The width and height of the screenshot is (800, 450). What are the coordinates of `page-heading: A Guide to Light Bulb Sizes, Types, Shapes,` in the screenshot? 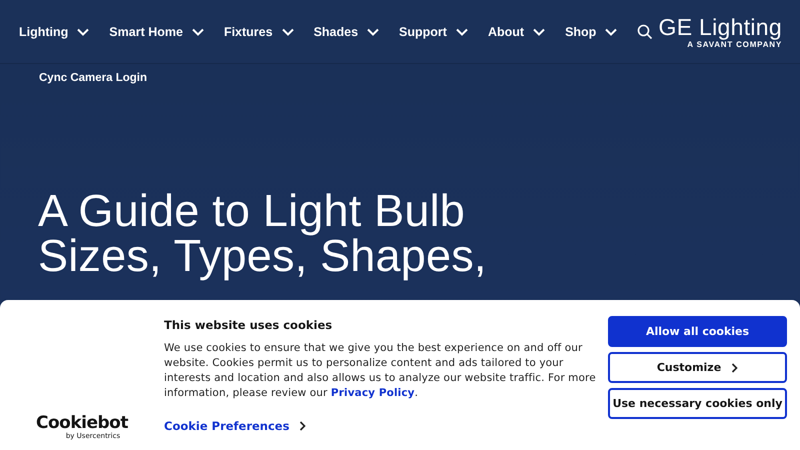 It's located at (263, 233).